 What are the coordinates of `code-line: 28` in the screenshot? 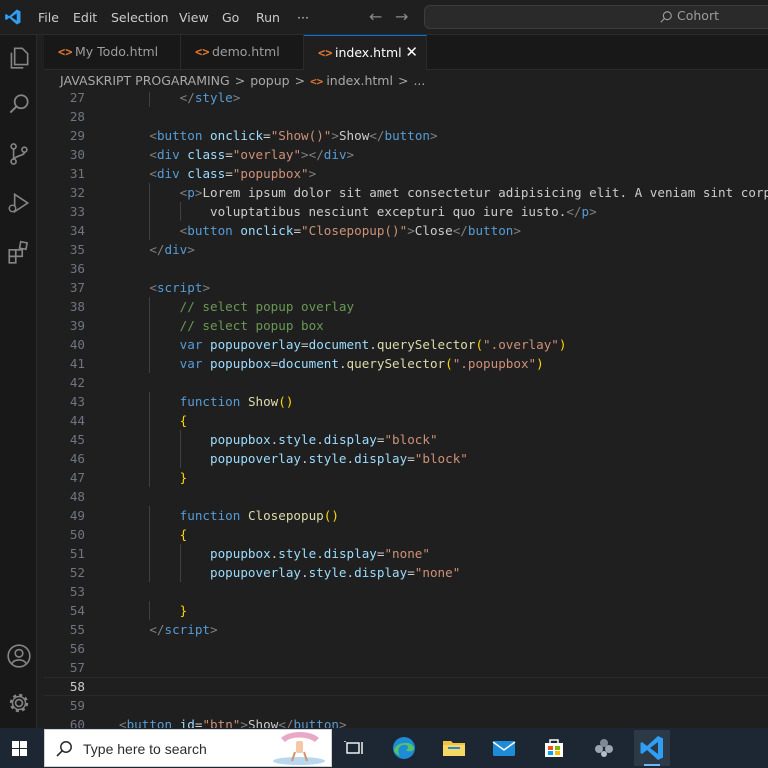 It's located at (406, 116).